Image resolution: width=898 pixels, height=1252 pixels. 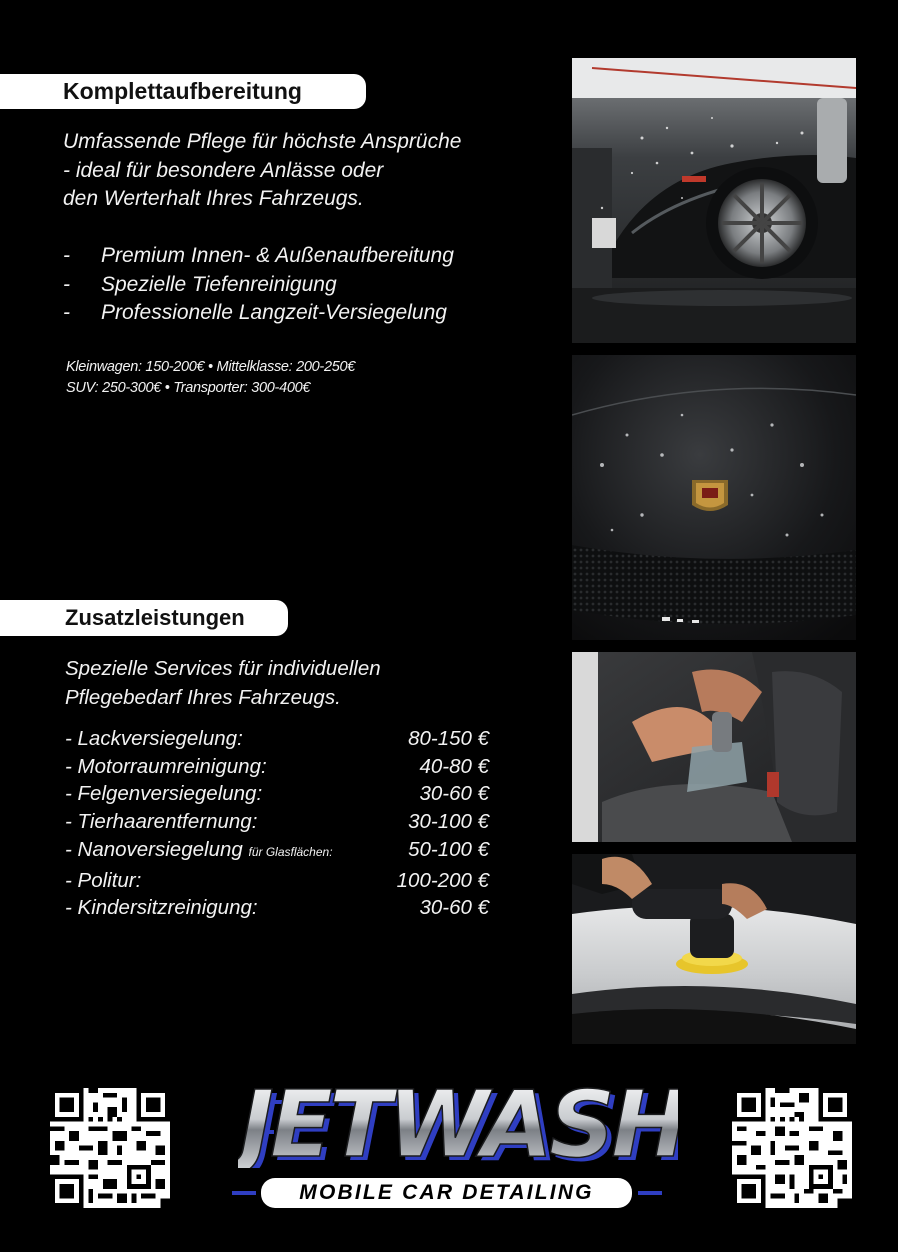 What do you see at coordinates (454, 766) in the screenshot?
I see `extras-price: 40-80 €` at bounding box center [454, 766].